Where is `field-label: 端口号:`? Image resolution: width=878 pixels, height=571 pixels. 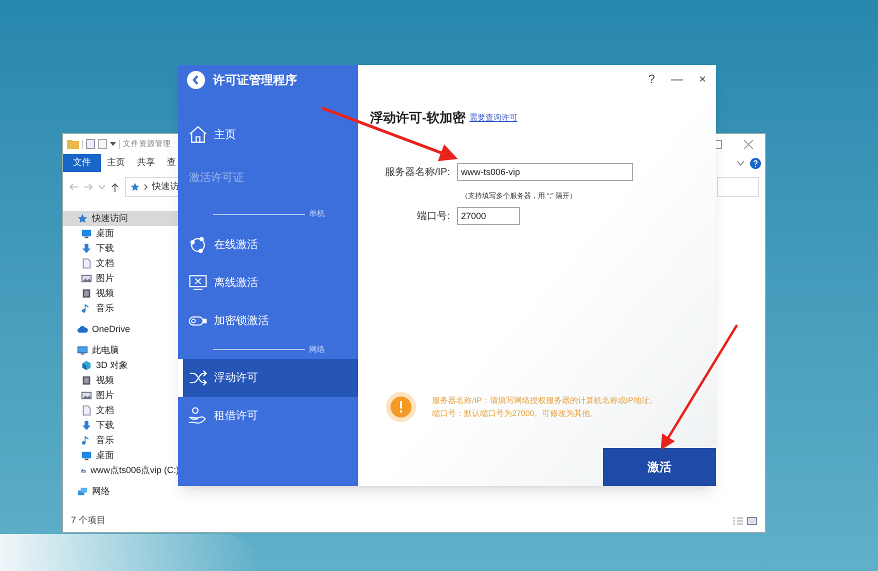 field-label: 端口号: is located at coordinates (433, 217).